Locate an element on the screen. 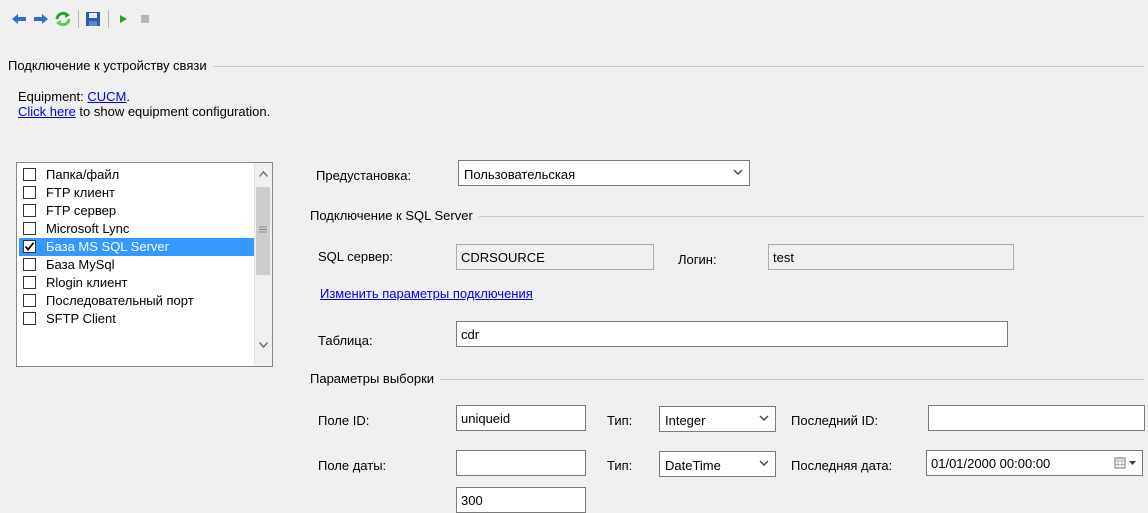 This screenshot has height=513, width=1148. date-field-input is located at coordinates (521, 463).